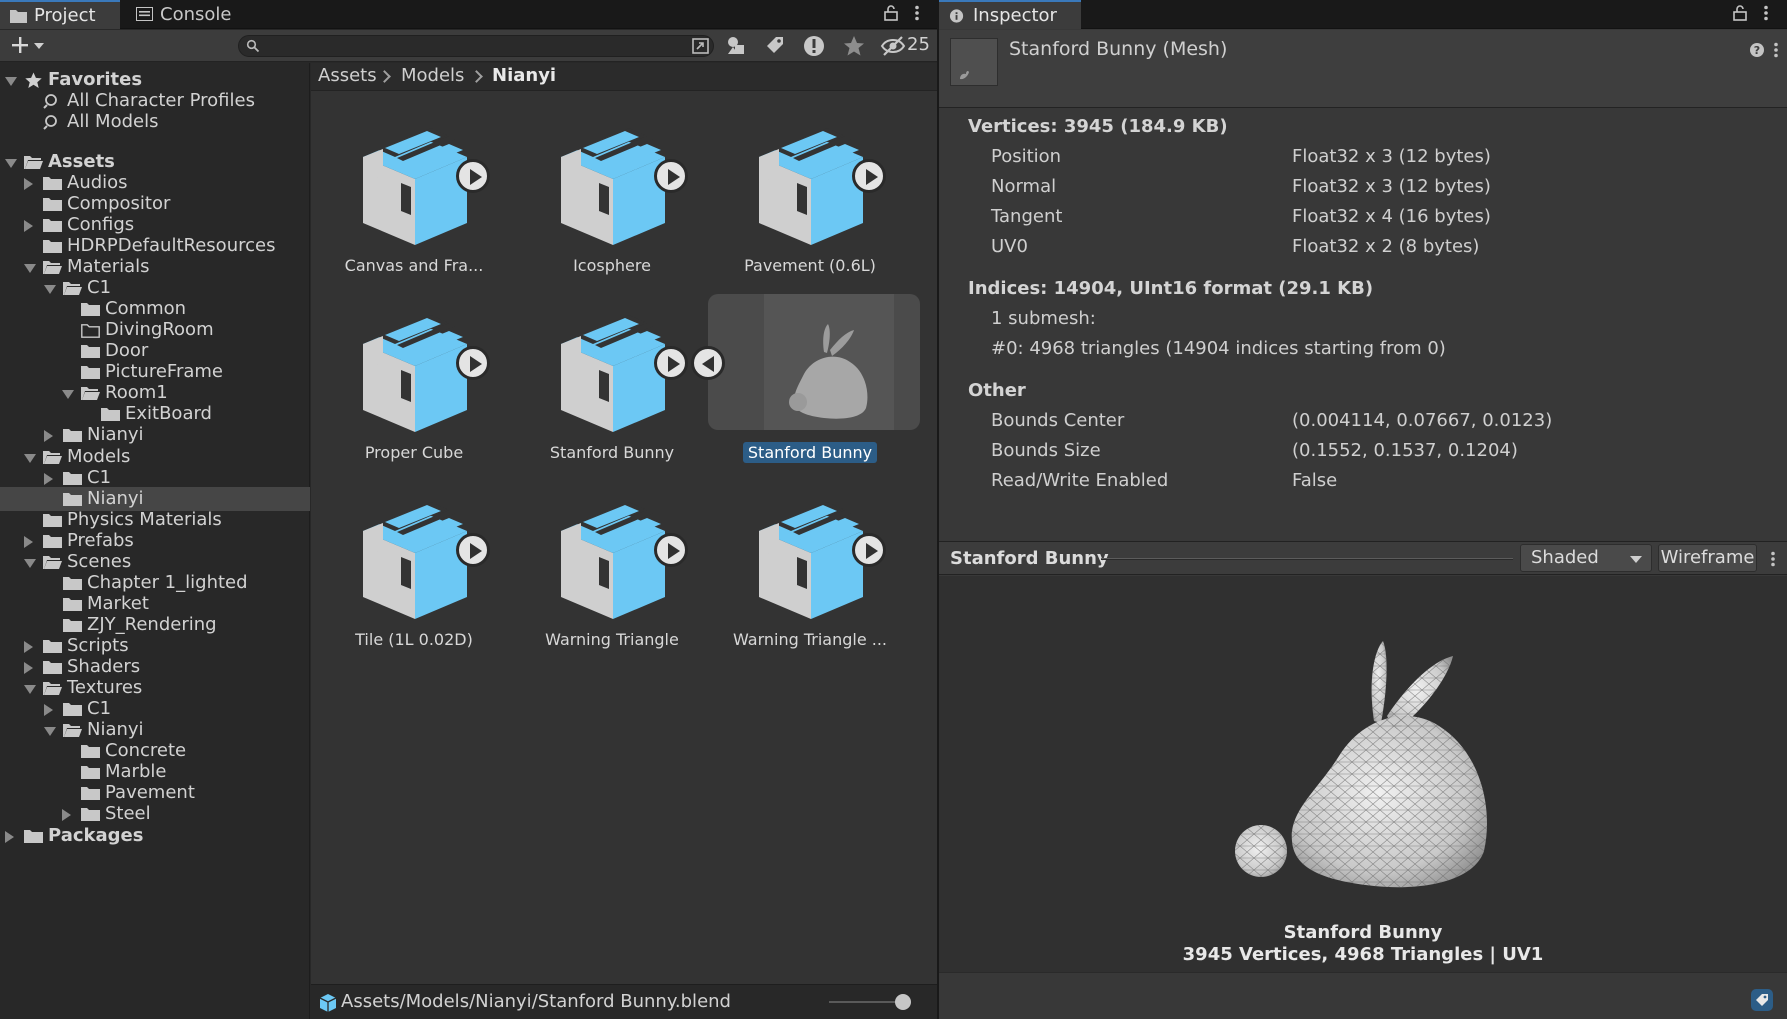 This screenshot has width=1787, height=1019. Describe the element at coordinates (1565, 557) in the screenshot. I see `shading-mode-value: Shaded` at that location.